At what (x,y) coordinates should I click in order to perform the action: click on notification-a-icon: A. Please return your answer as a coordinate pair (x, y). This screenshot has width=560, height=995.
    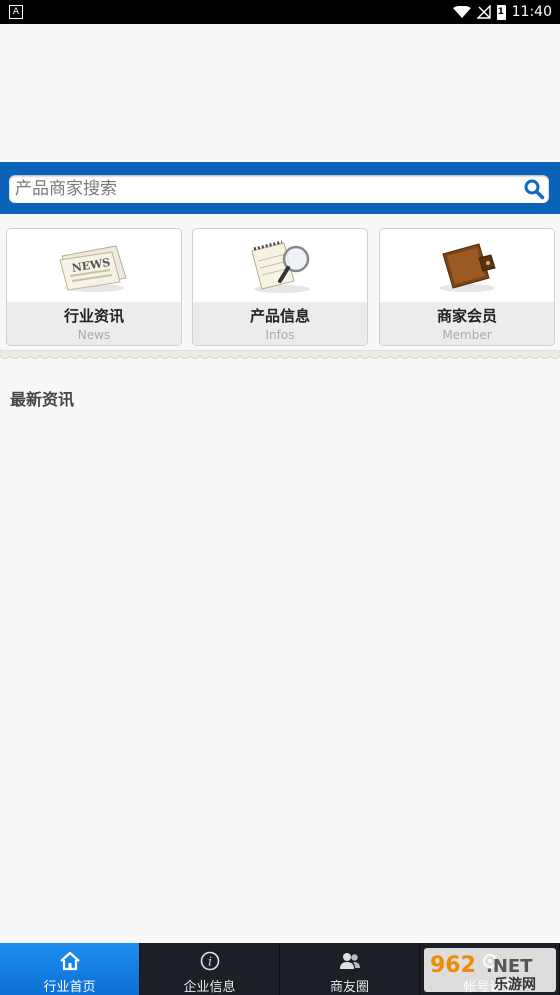
    Looking at the image, I should click on (16, 12).